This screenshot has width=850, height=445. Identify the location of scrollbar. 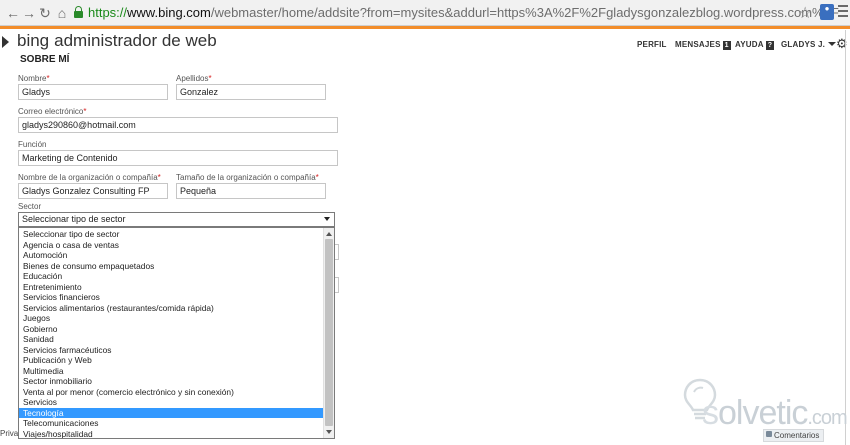
(328, 333).